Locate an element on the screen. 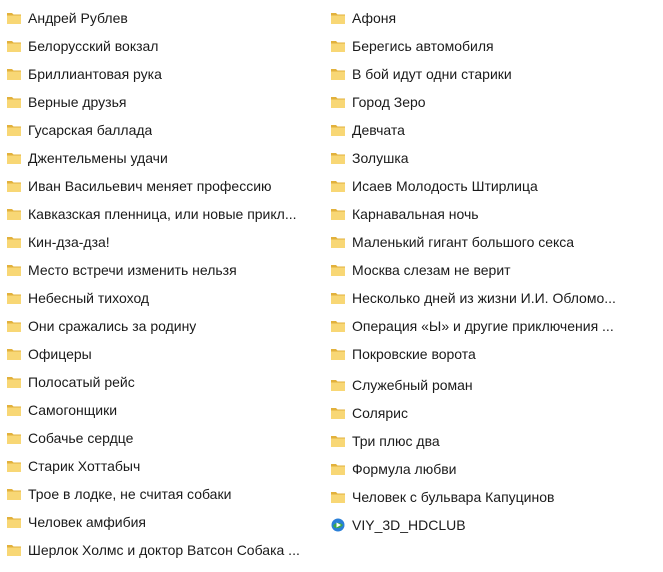 The width and height of the screenshot is (663, 572). list-item: Человек амфибия is located at coordinates (162, 522).